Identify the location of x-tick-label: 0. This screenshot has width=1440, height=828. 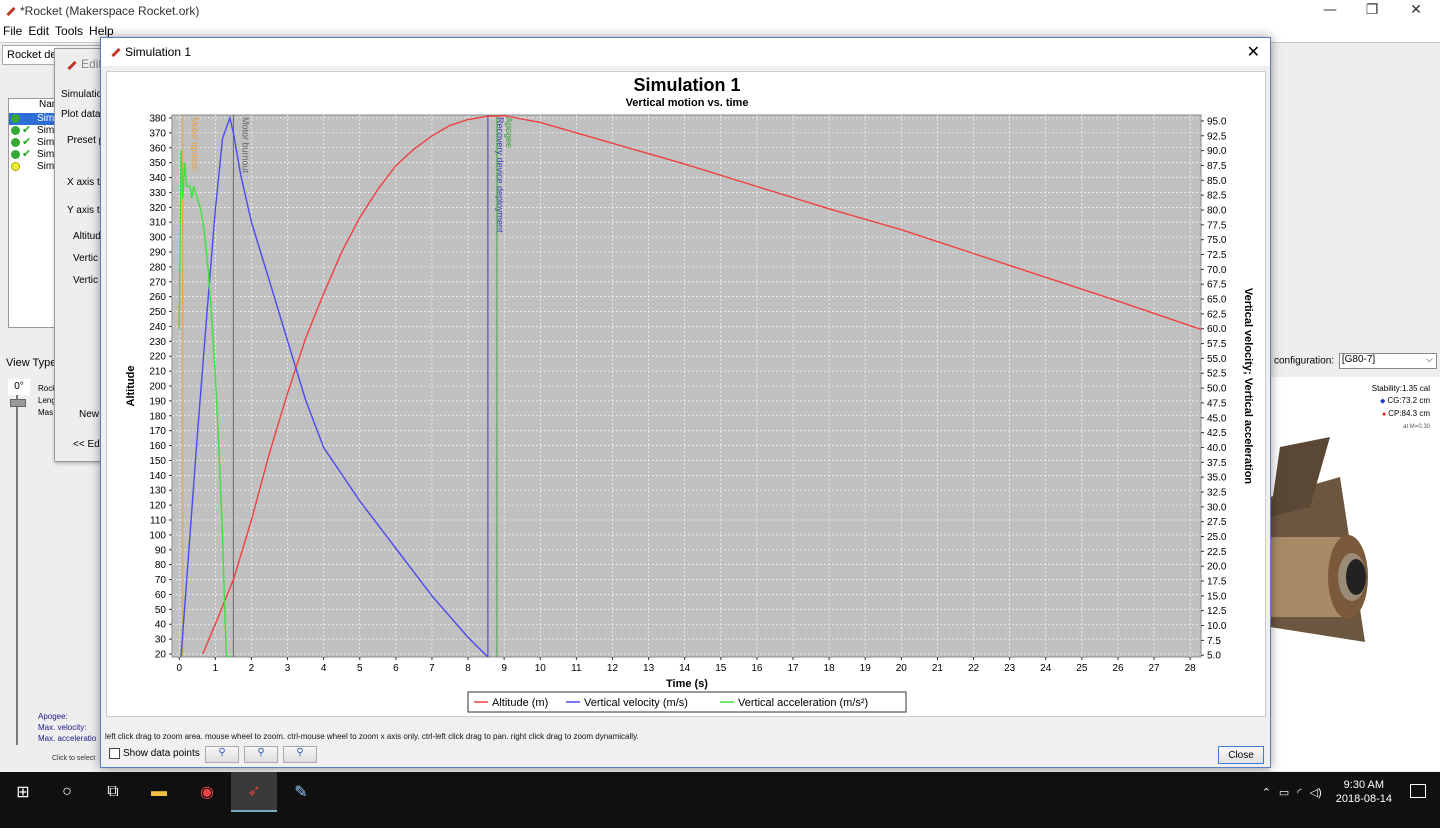
(179, 668).